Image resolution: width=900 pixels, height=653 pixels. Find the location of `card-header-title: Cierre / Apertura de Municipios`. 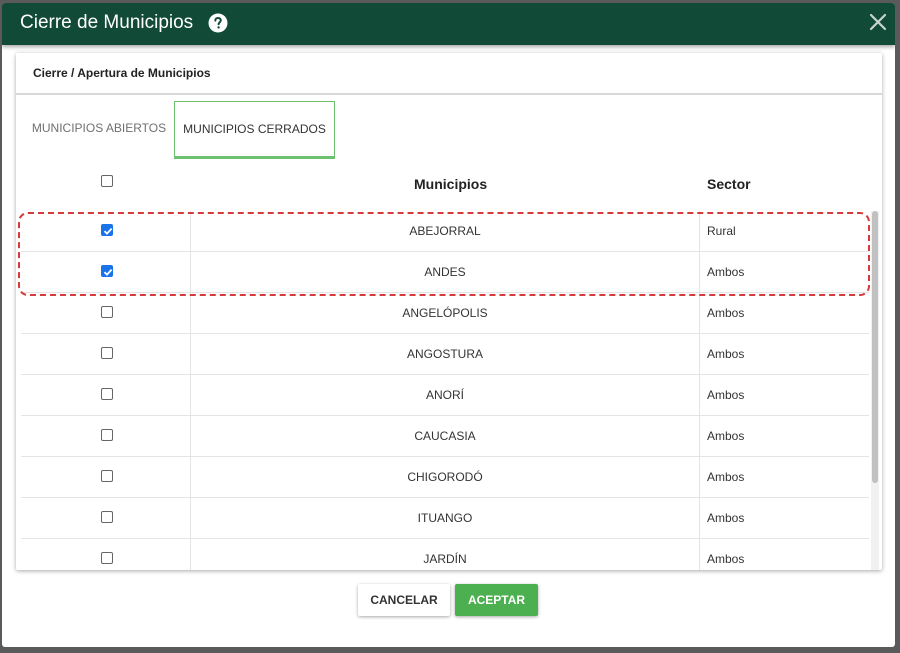

card-header-title: Cierre / Apertura de Municipios is located at coordinates (122, 73).